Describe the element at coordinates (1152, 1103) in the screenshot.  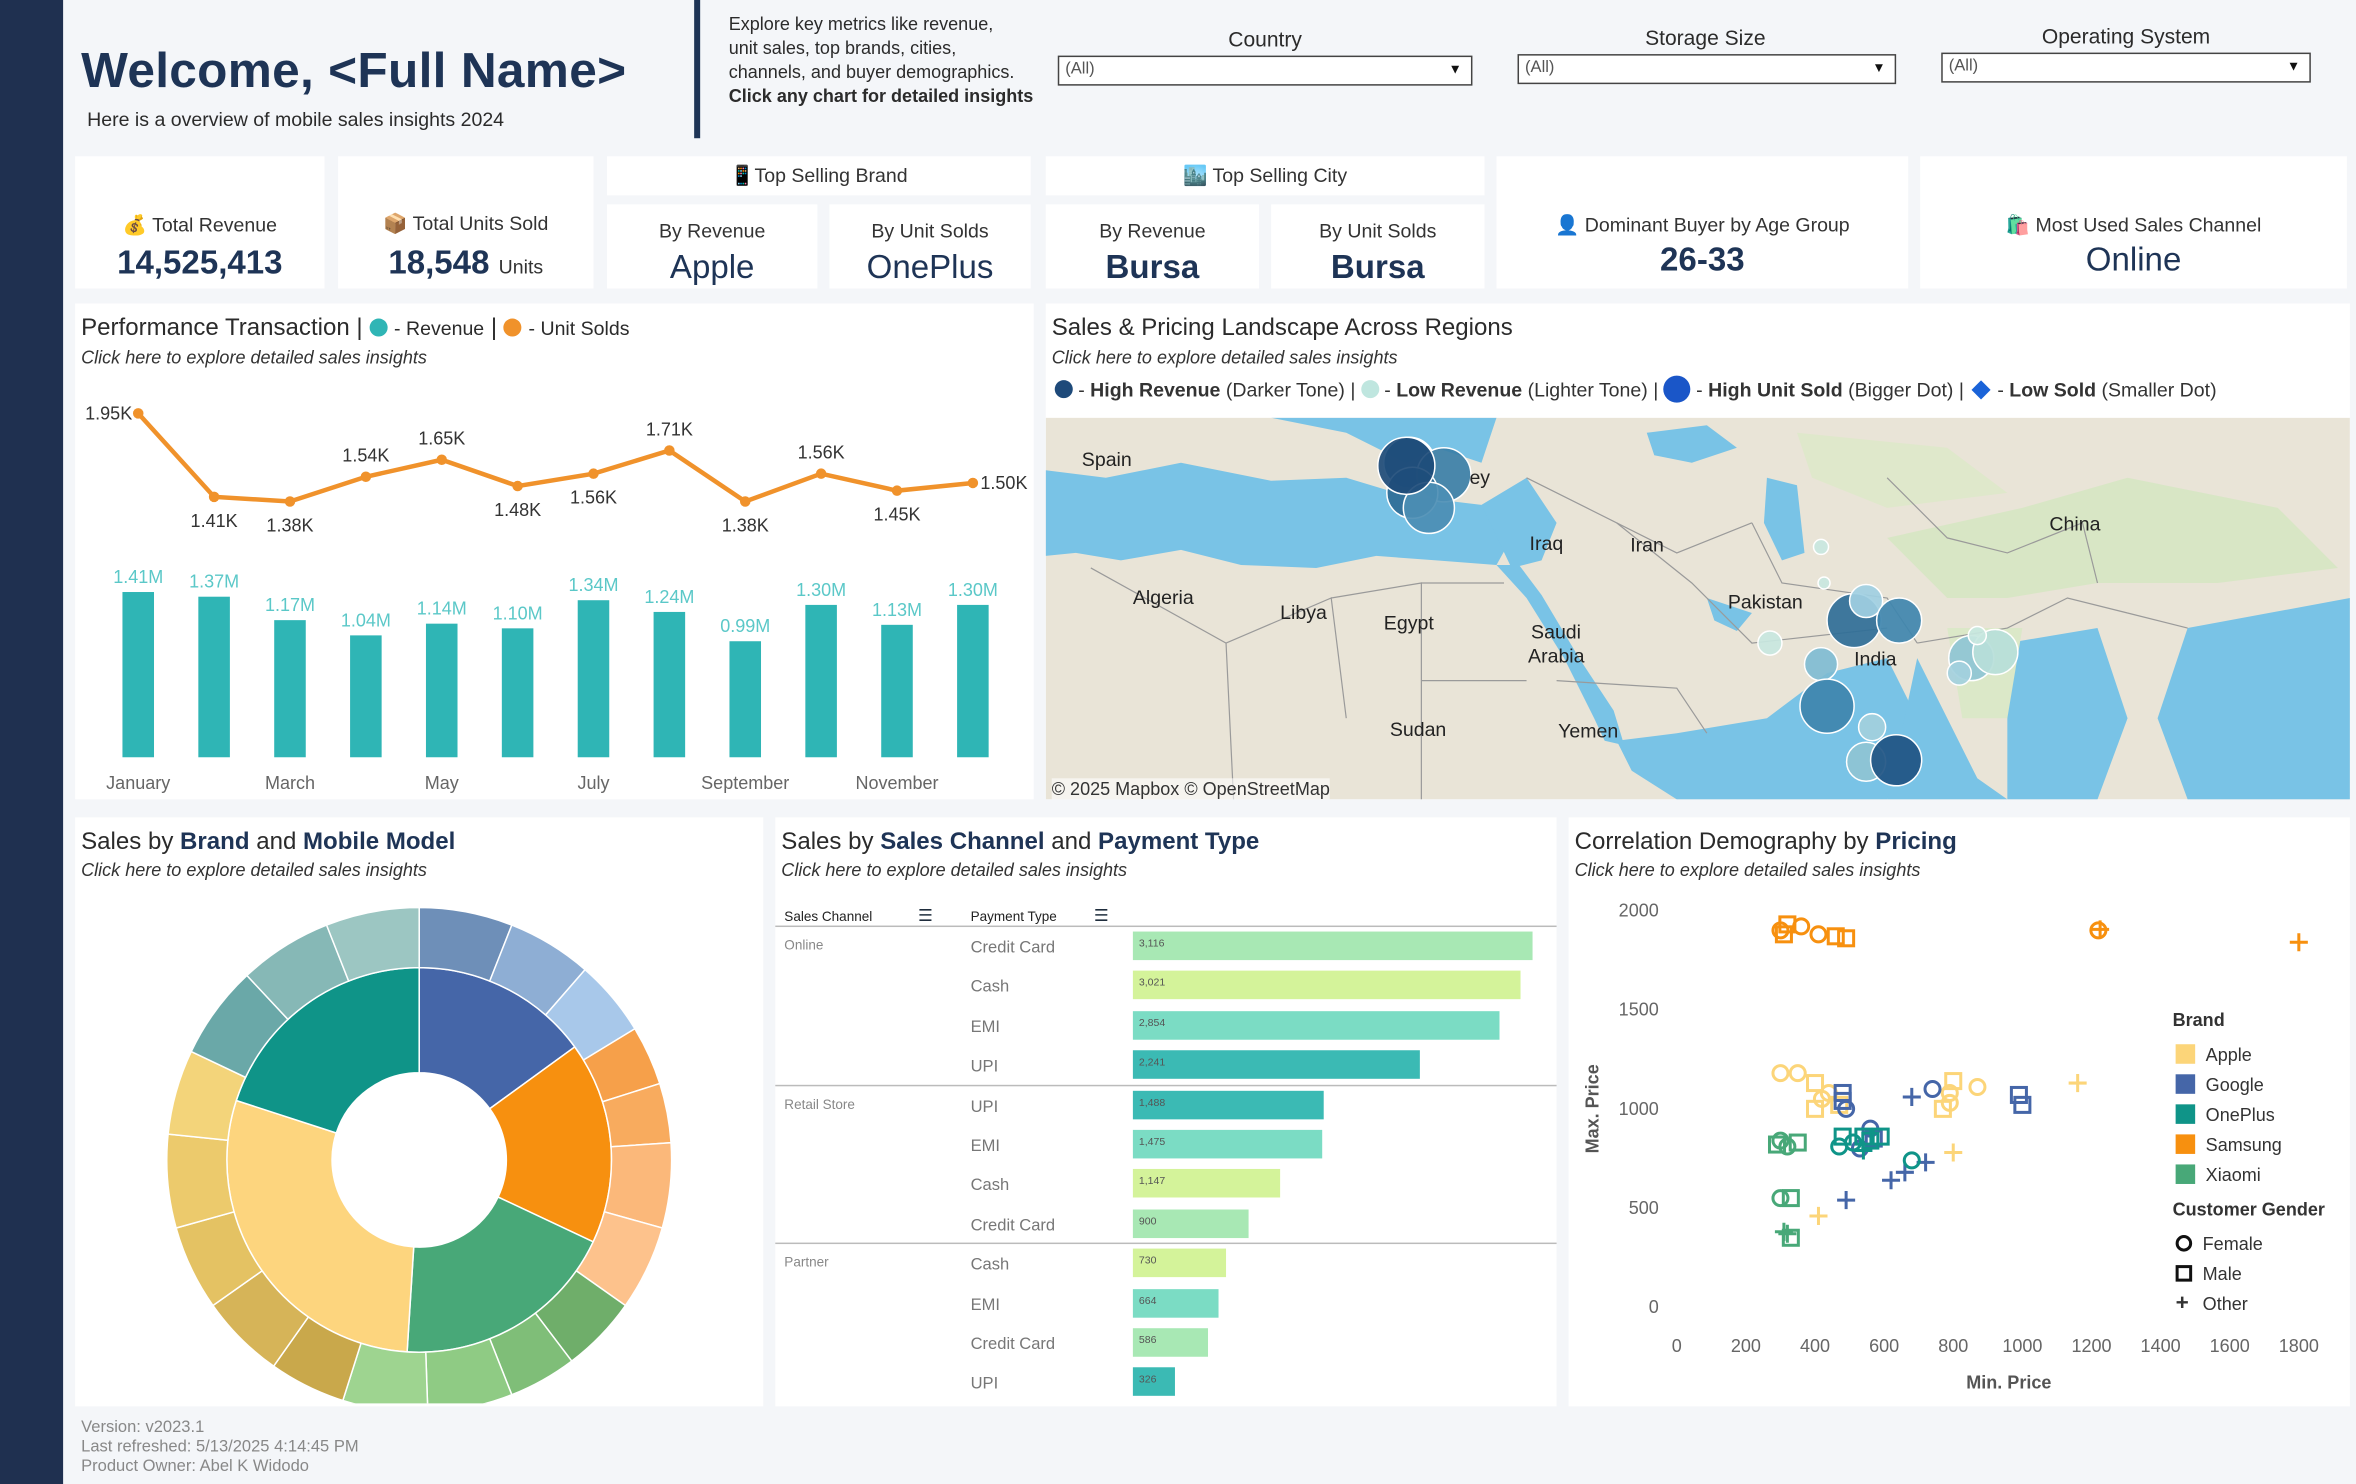
I see `payment-bar-label: 1,488` at that location.